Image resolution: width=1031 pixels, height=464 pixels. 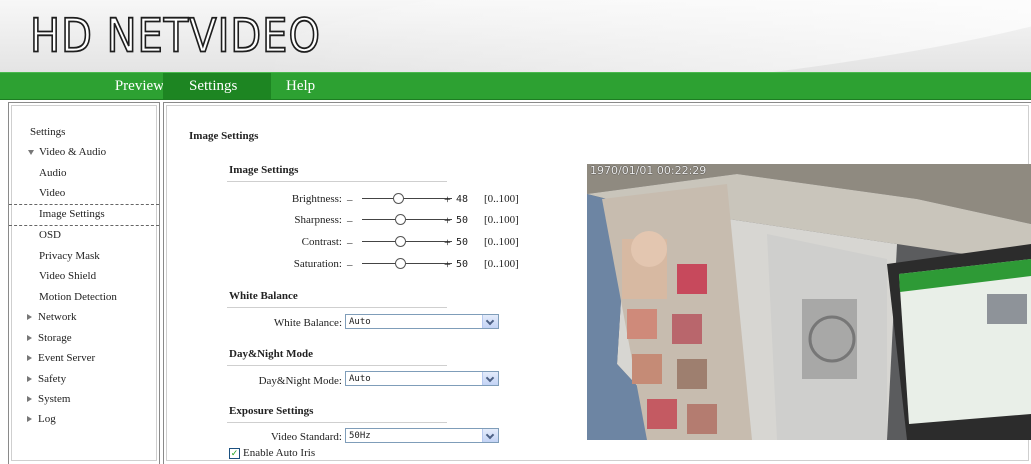 I want to click on sharpness-label: Sharpness:, so click(x=318, y=220).